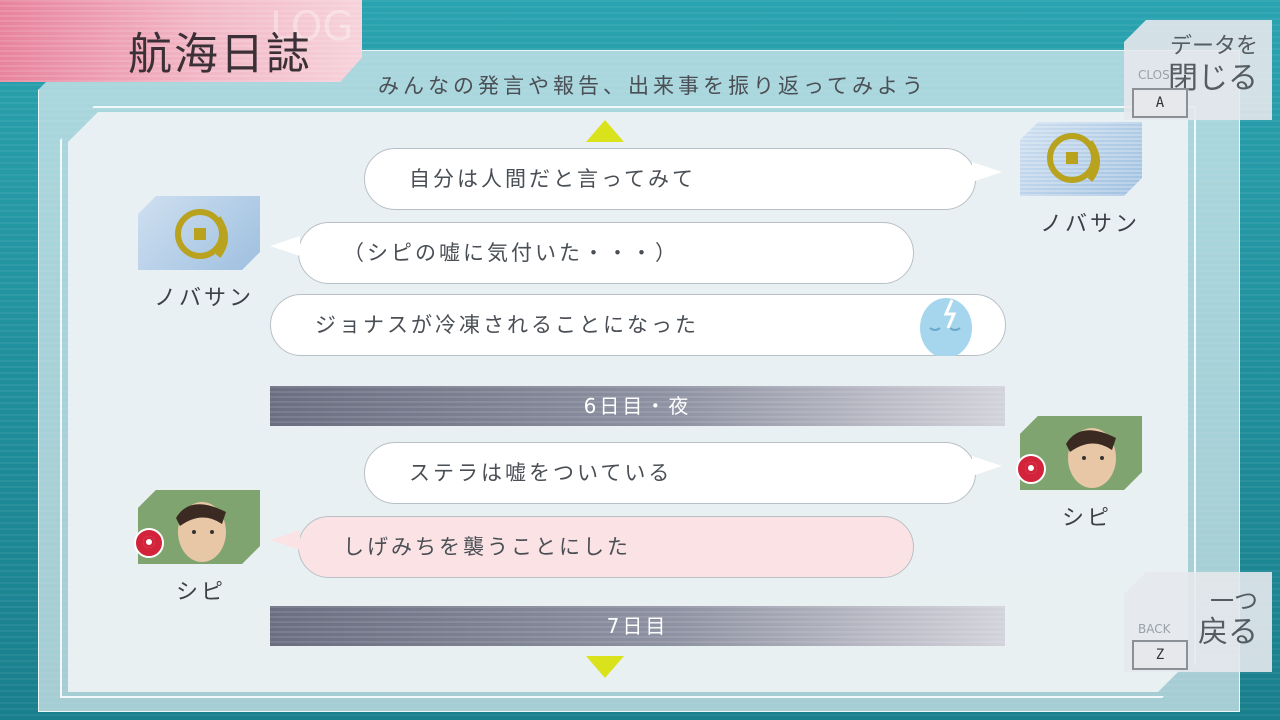 Image resolution: width=1280 pixels, height=720 pixels. Describe the element at coordinates (652, 86) in the screenshot. I see `page-subtitle: みんなの発言や報告、出来事を振り返ってみよう` at that location.